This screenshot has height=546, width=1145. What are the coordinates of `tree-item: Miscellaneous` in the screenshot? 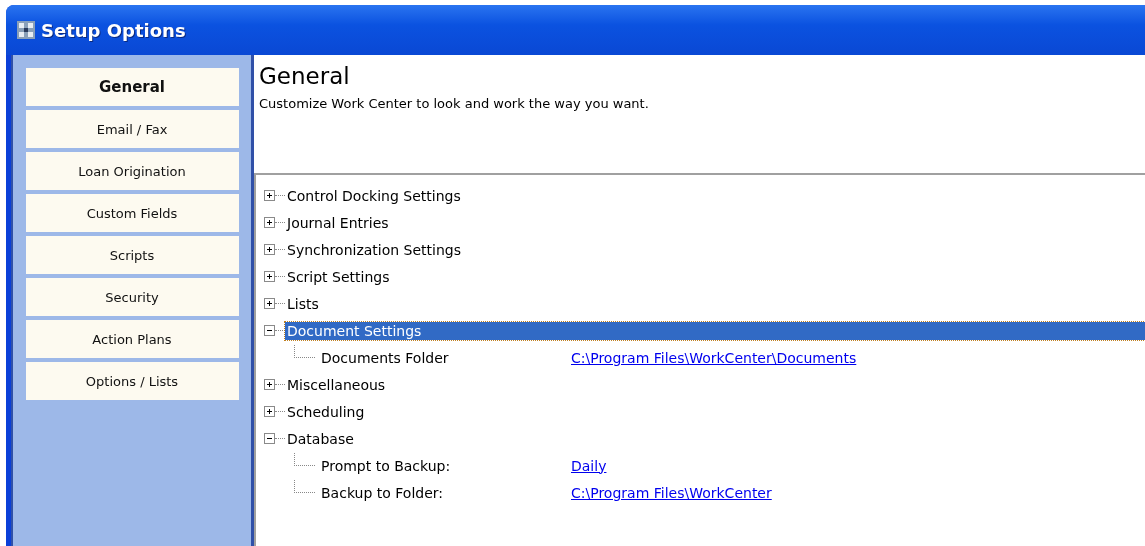 It's located at (336, 384).